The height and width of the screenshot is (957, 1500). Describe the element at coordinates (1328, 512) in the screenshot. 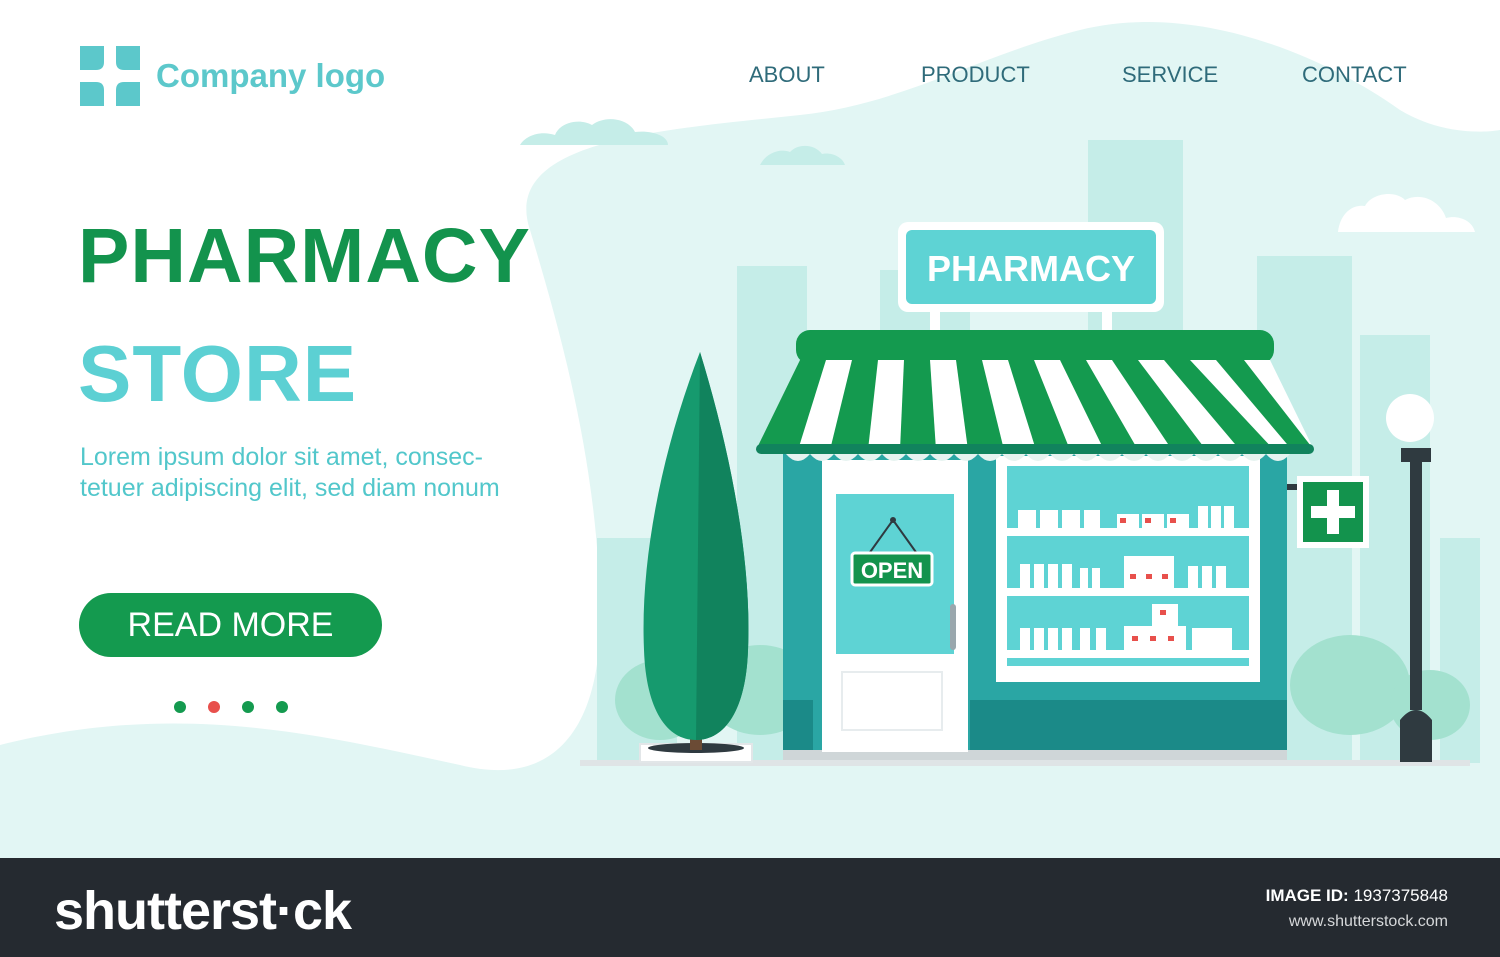

I see `pharmacy-cross-icon` at that location.